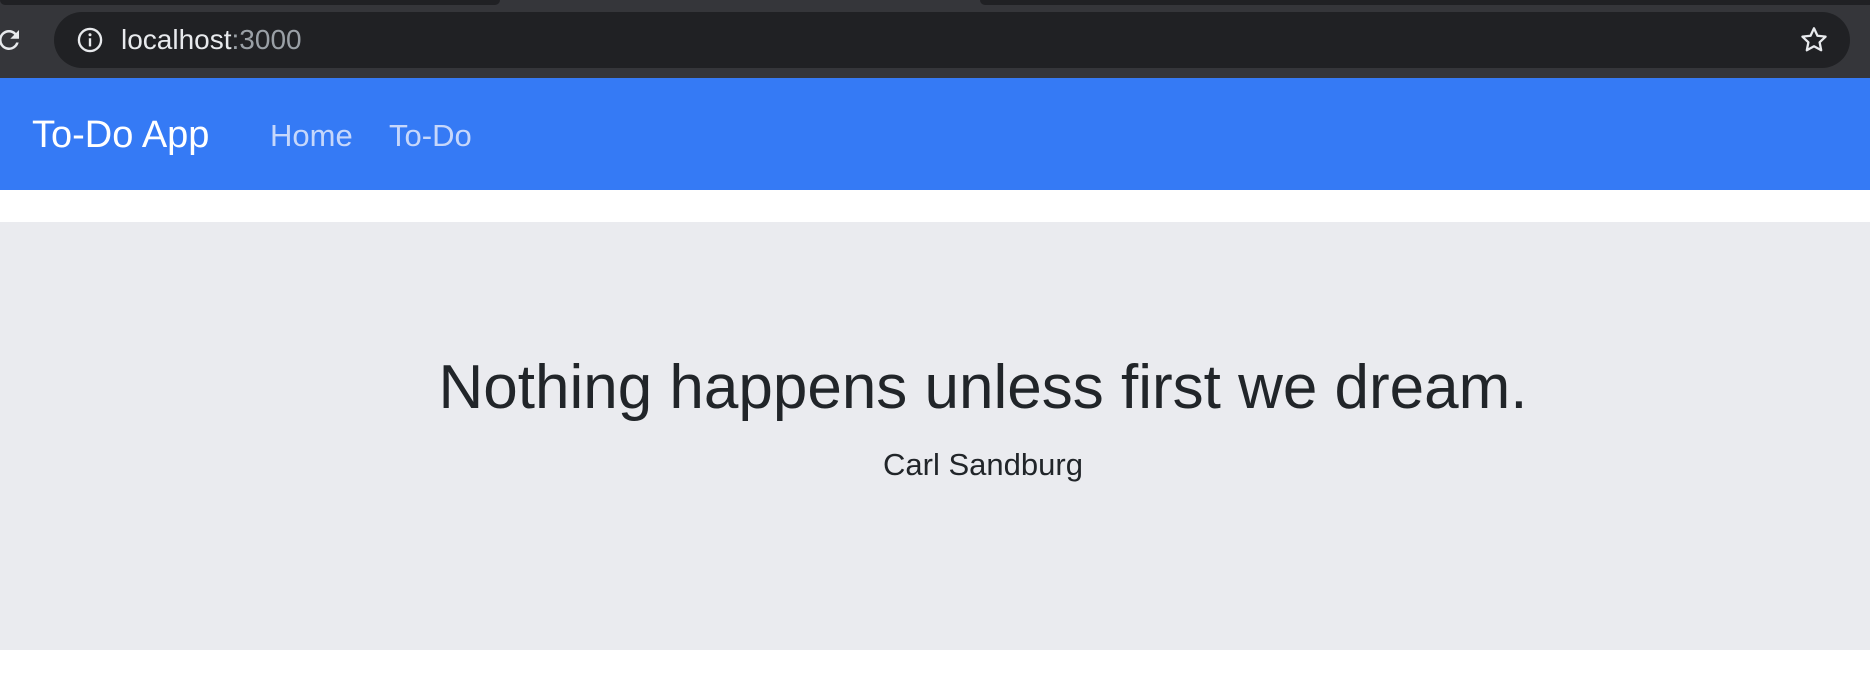 The image size is (1870, 688). What do you see at coordinates (1814, 40) in the screenshot?
I see `bookmark-star-icon` at bounding box center [1814, 40].